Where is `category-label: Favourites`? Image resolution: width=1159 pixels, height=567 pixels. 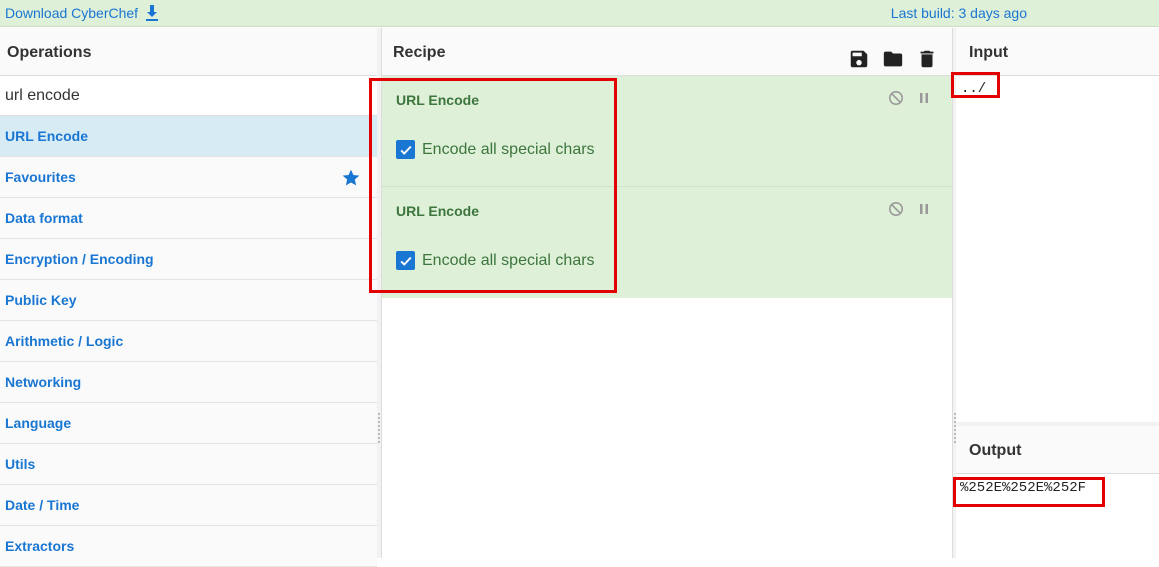 category-label: Favourites is located at coordinates (40, 177).